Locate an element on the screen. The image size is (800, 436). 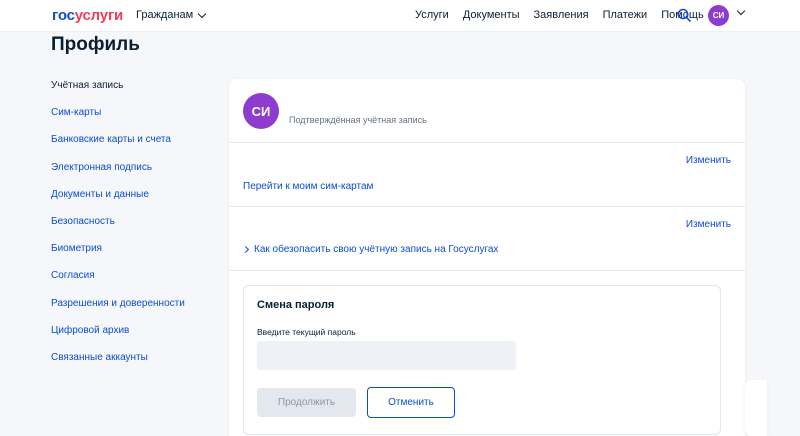
sidebar-item-documents: Документы и данные is located at coordinates (136, 201).